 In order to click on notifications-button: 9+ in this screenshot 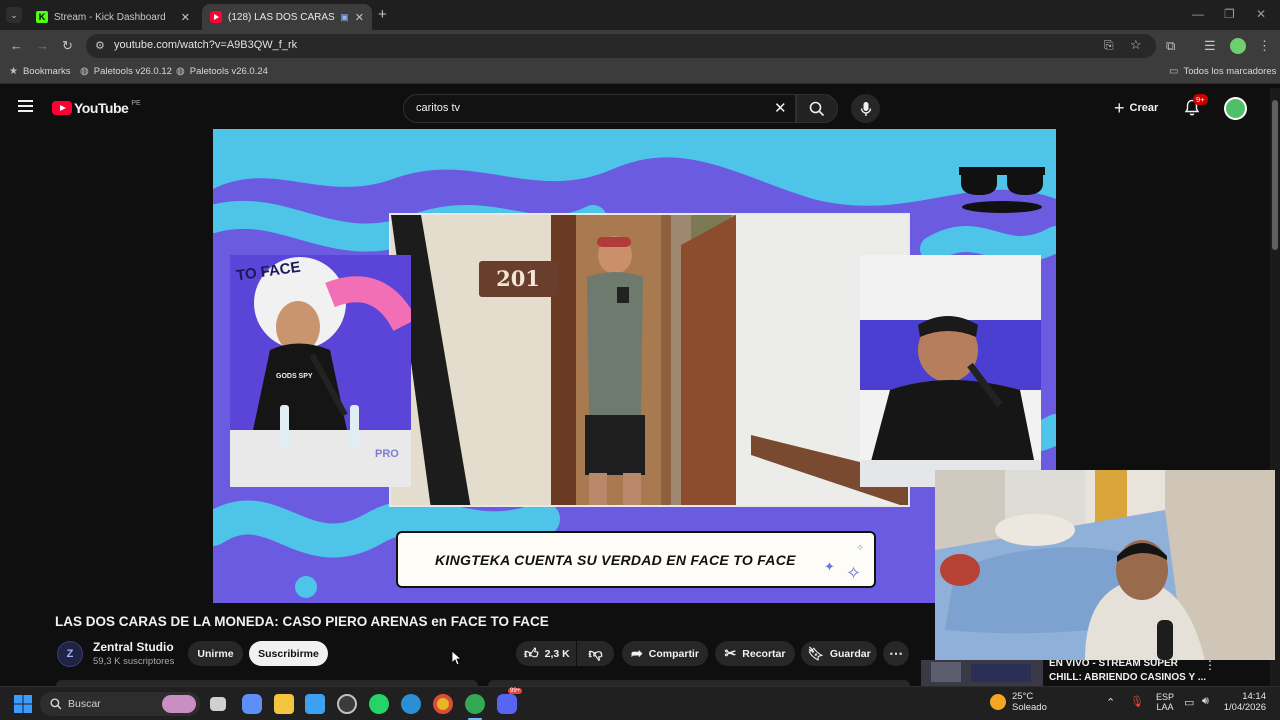, I will do `click(1196, 107)`.